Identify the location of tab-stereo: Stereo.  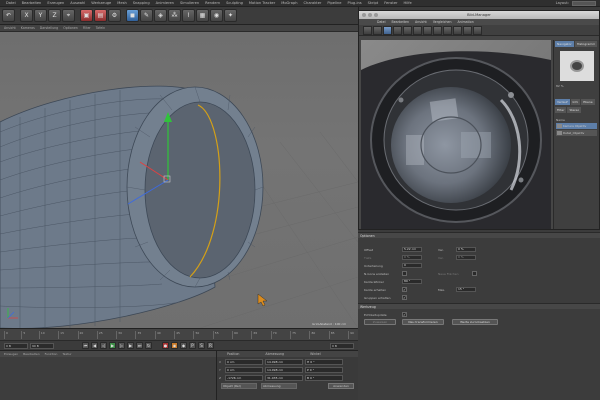
(574, 110).